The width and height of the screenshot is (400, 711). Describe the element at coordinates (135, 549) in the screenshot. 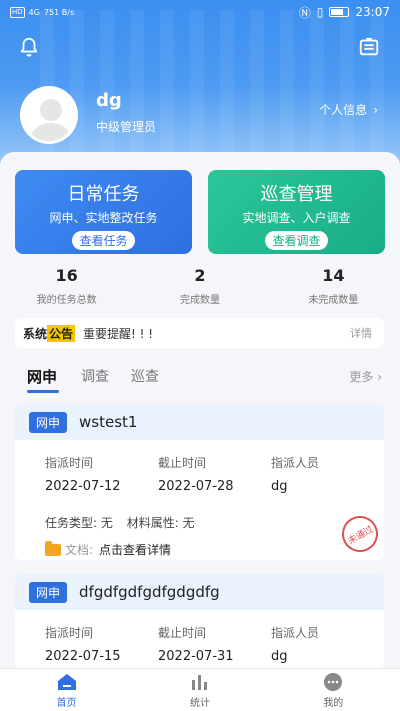

I see `view-details-link: 点击查看详情` at that location.